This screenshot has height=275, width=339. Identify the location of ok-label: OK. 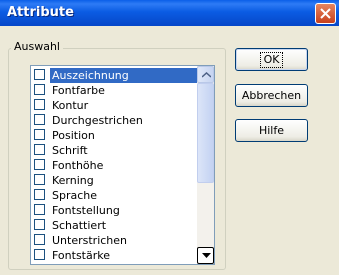
(271, 60).